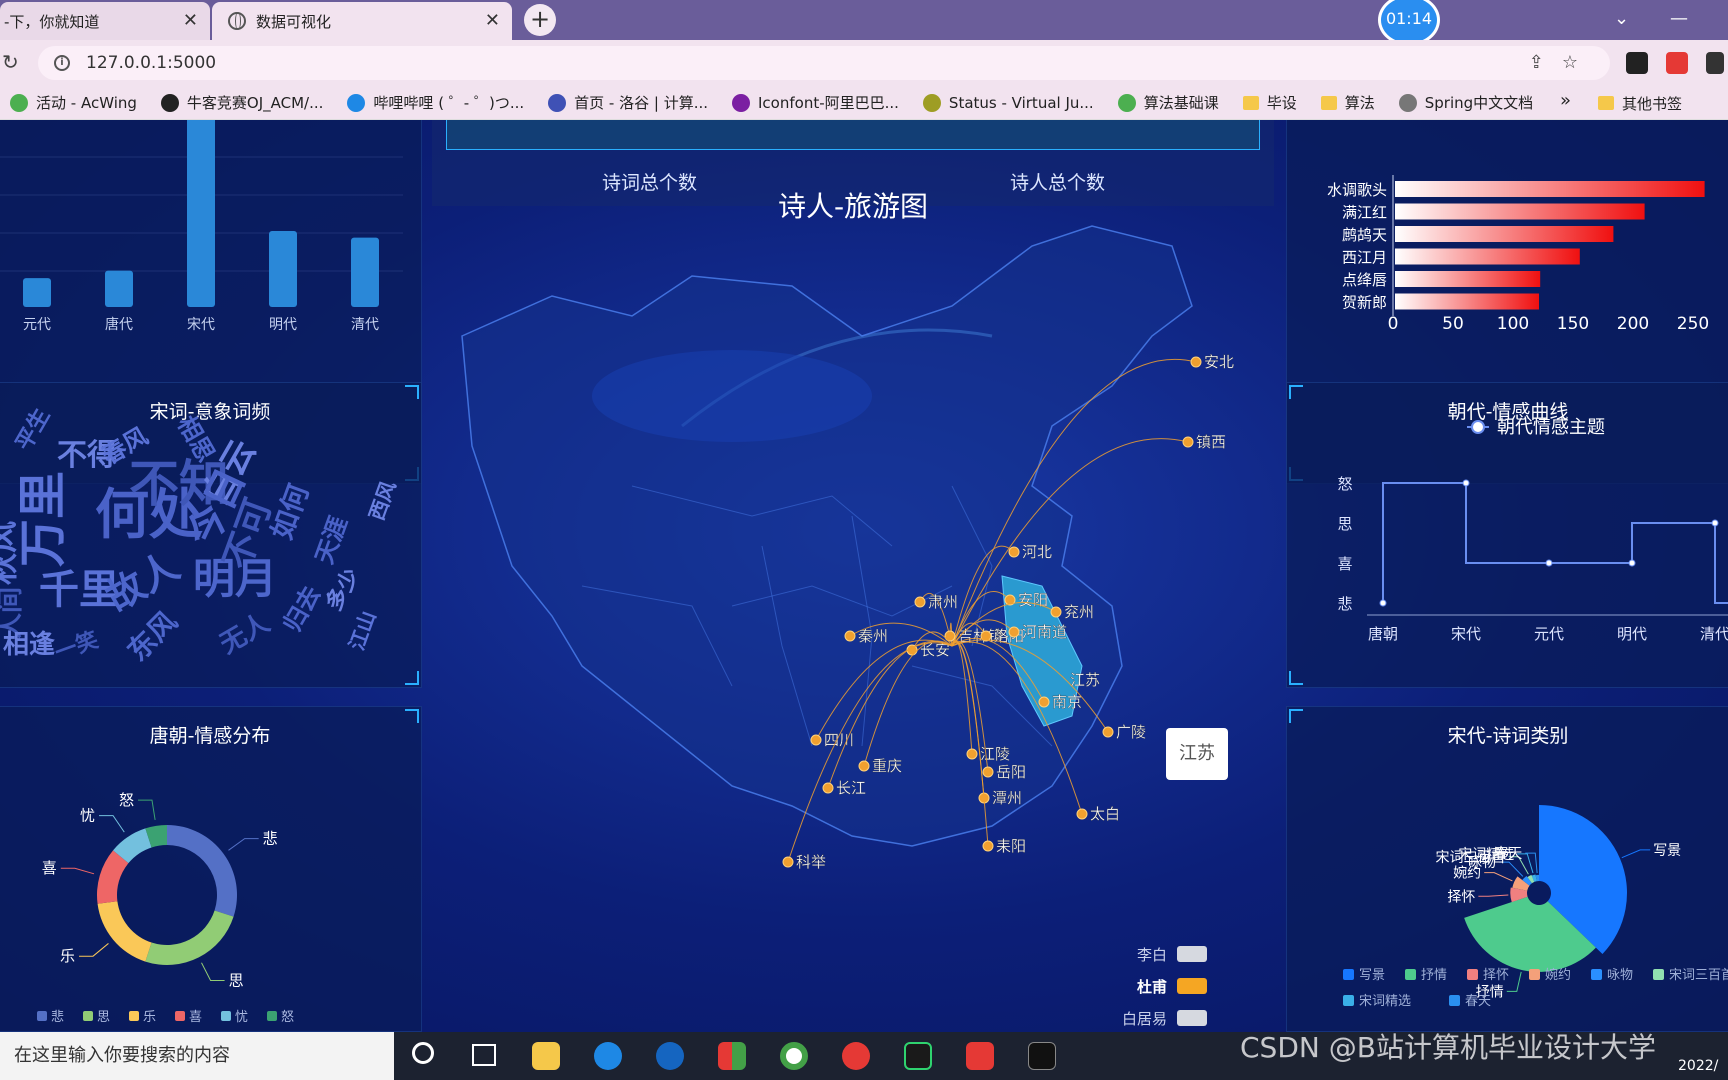 This screenshot has height=1080, width=1728. What do you see at coordinates (670, 1056) in the screenshot?
I see `l-app-icon` at bounding box center [670, 1056].